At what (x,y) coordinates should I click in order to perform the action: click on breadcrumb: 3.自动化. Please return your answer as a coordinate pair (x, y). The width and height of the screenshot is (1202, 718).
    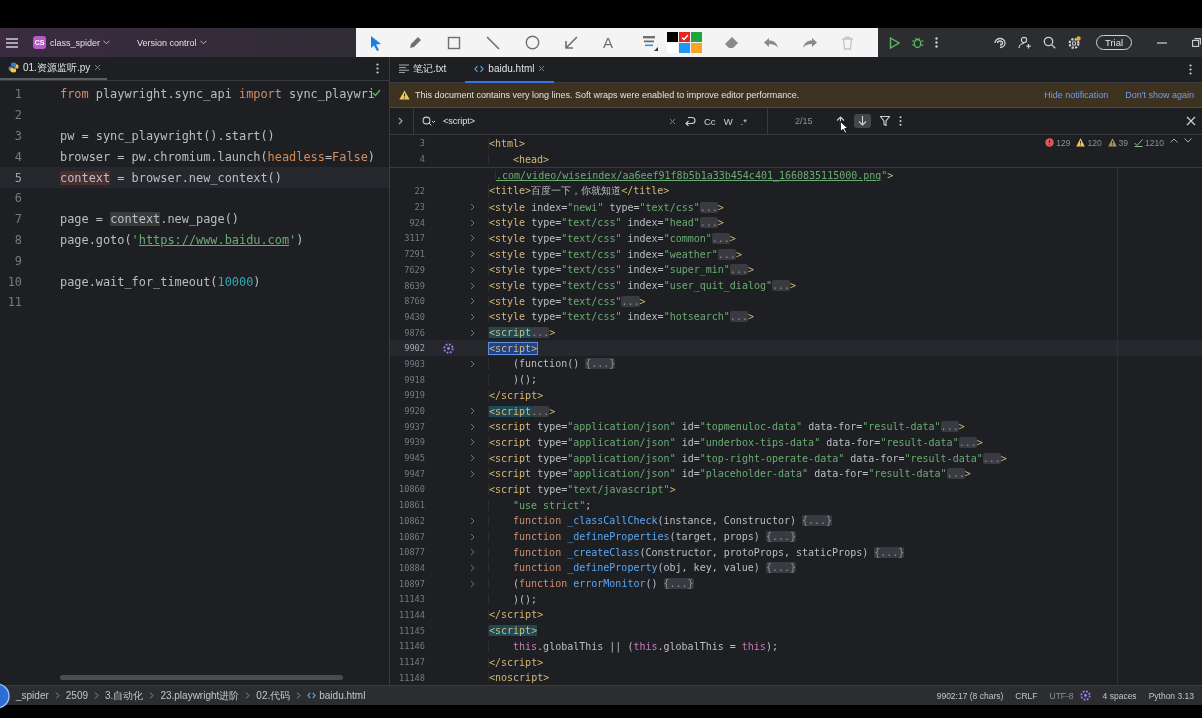
    Looking at the image, I should click on (124, 695).